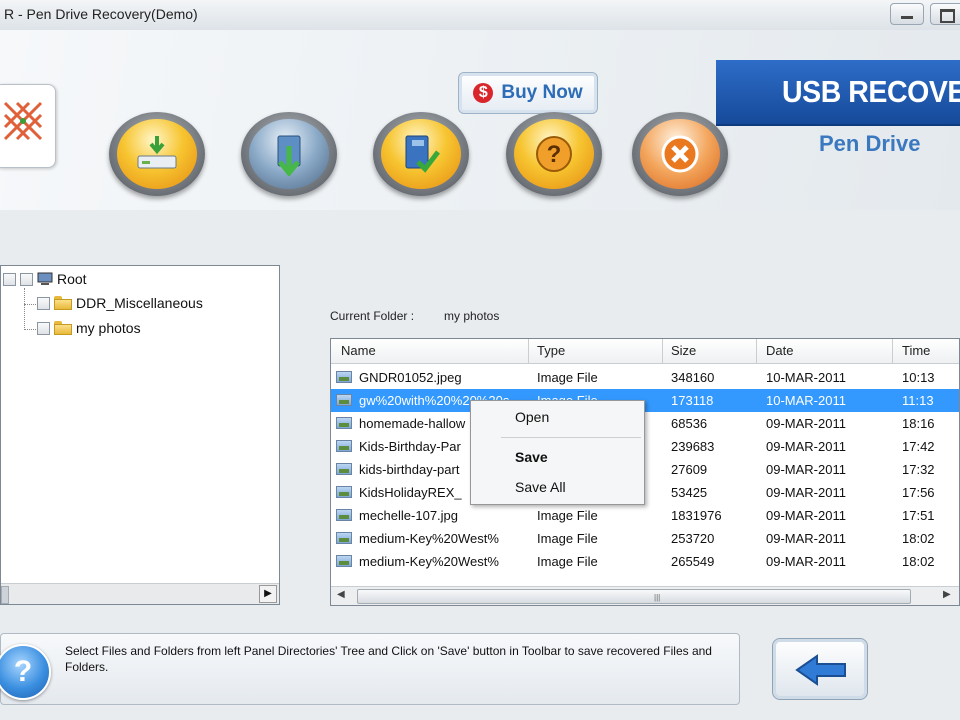 This screenshot has width=960, height=720. What do you see at coordinates (358, 350) in the screenshot?
I see `column-header-name: Name` at bounding box center [358, 350].